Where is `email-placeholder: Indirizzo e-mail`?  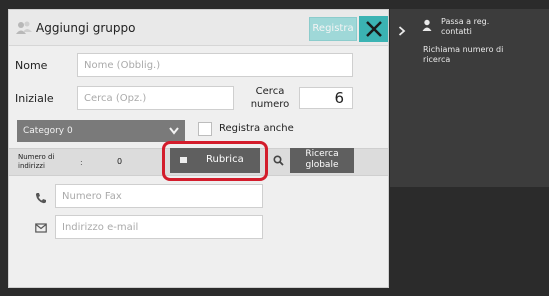 email-placeholder: Indirizzo e-mail is located at coordinates (100, 227).